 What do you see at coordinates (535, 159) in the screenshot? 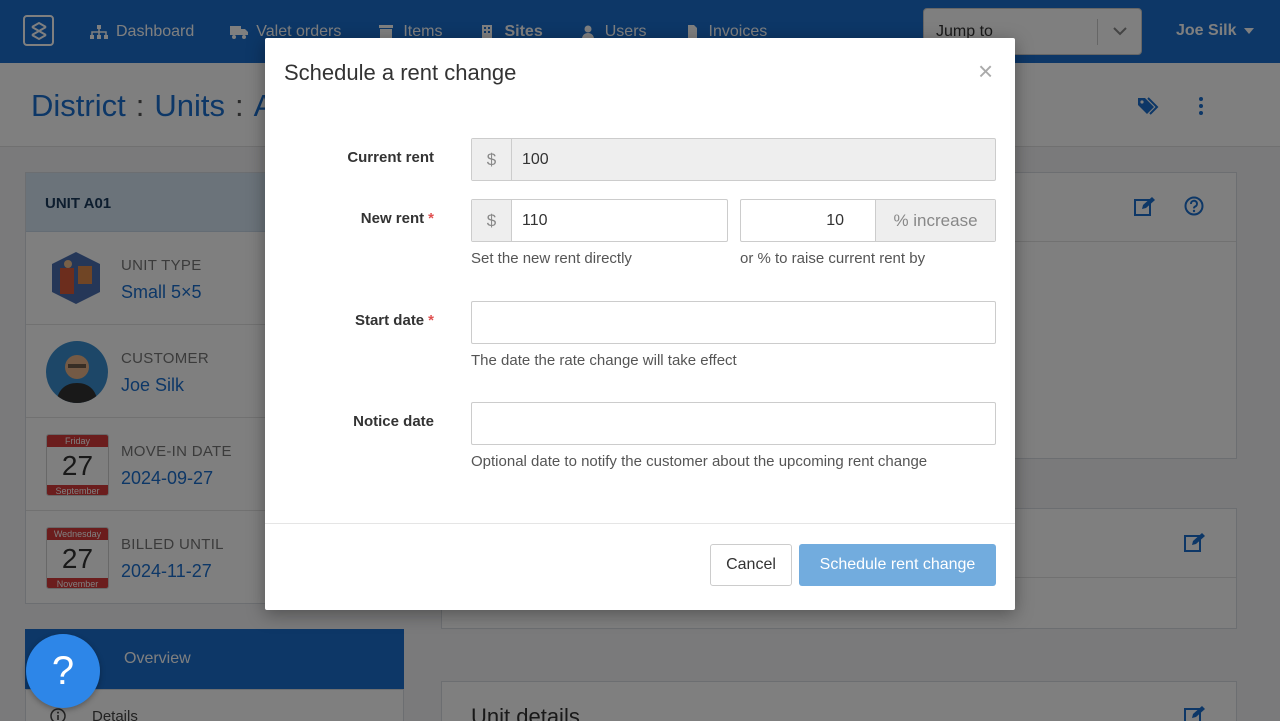
I see `current-rent-value: 100` at bounding box center [535, 159].